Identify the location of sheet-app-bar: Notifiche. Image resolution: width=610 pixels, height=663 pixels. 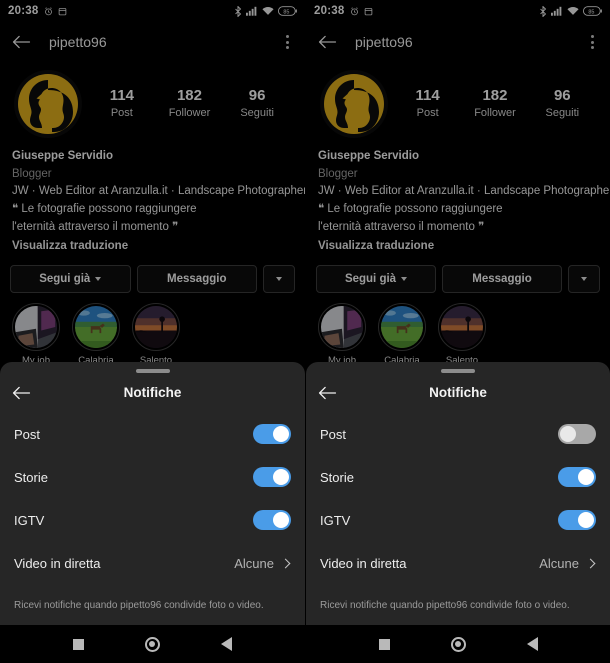
(152, 393).